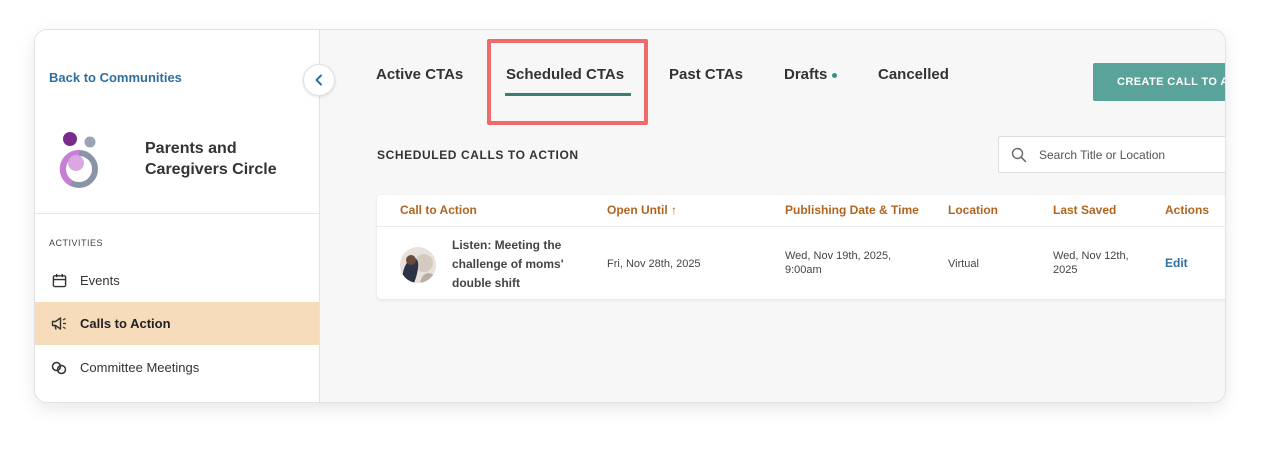 This screenshot has width=1270, height=451. Describe the element at coordinates (806, 74) in the screenshot. I see `tab-drafts-label: Drafts` at that location.